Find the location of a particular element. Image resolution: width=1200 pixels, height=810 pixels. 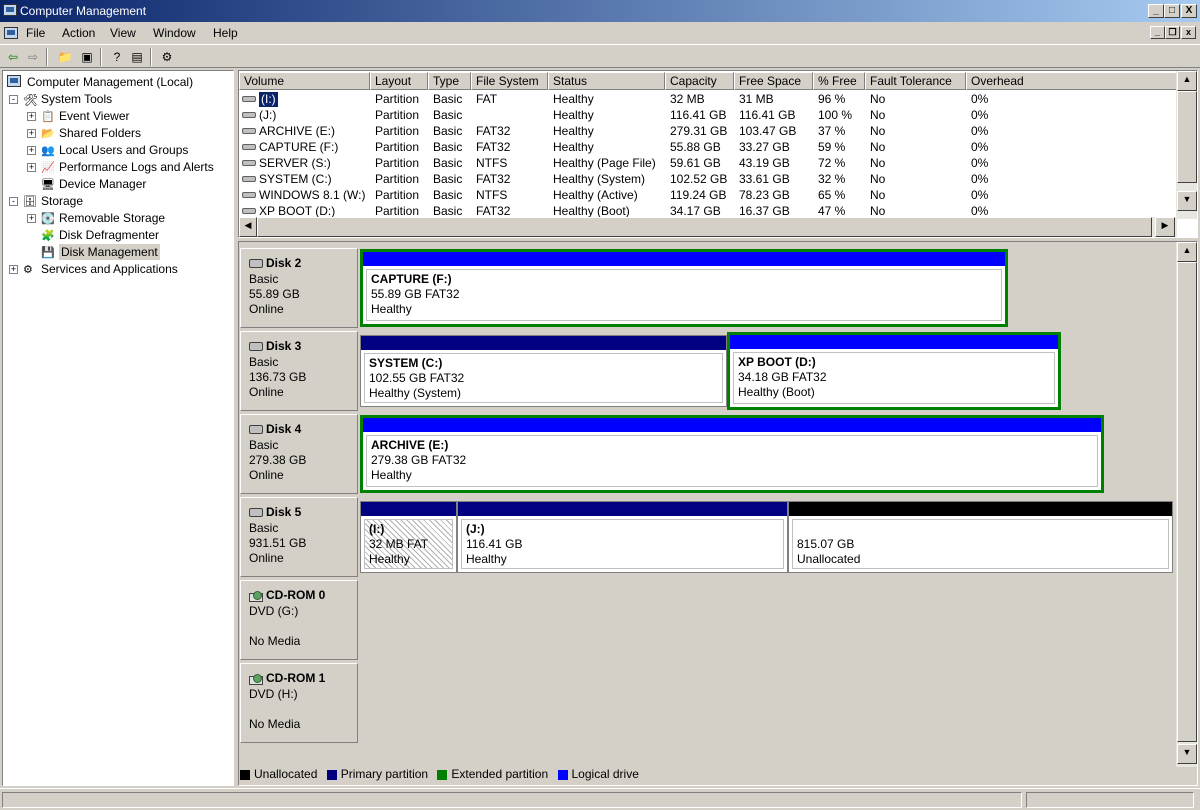

menu-help: Help is located at coordinates (225, 33).